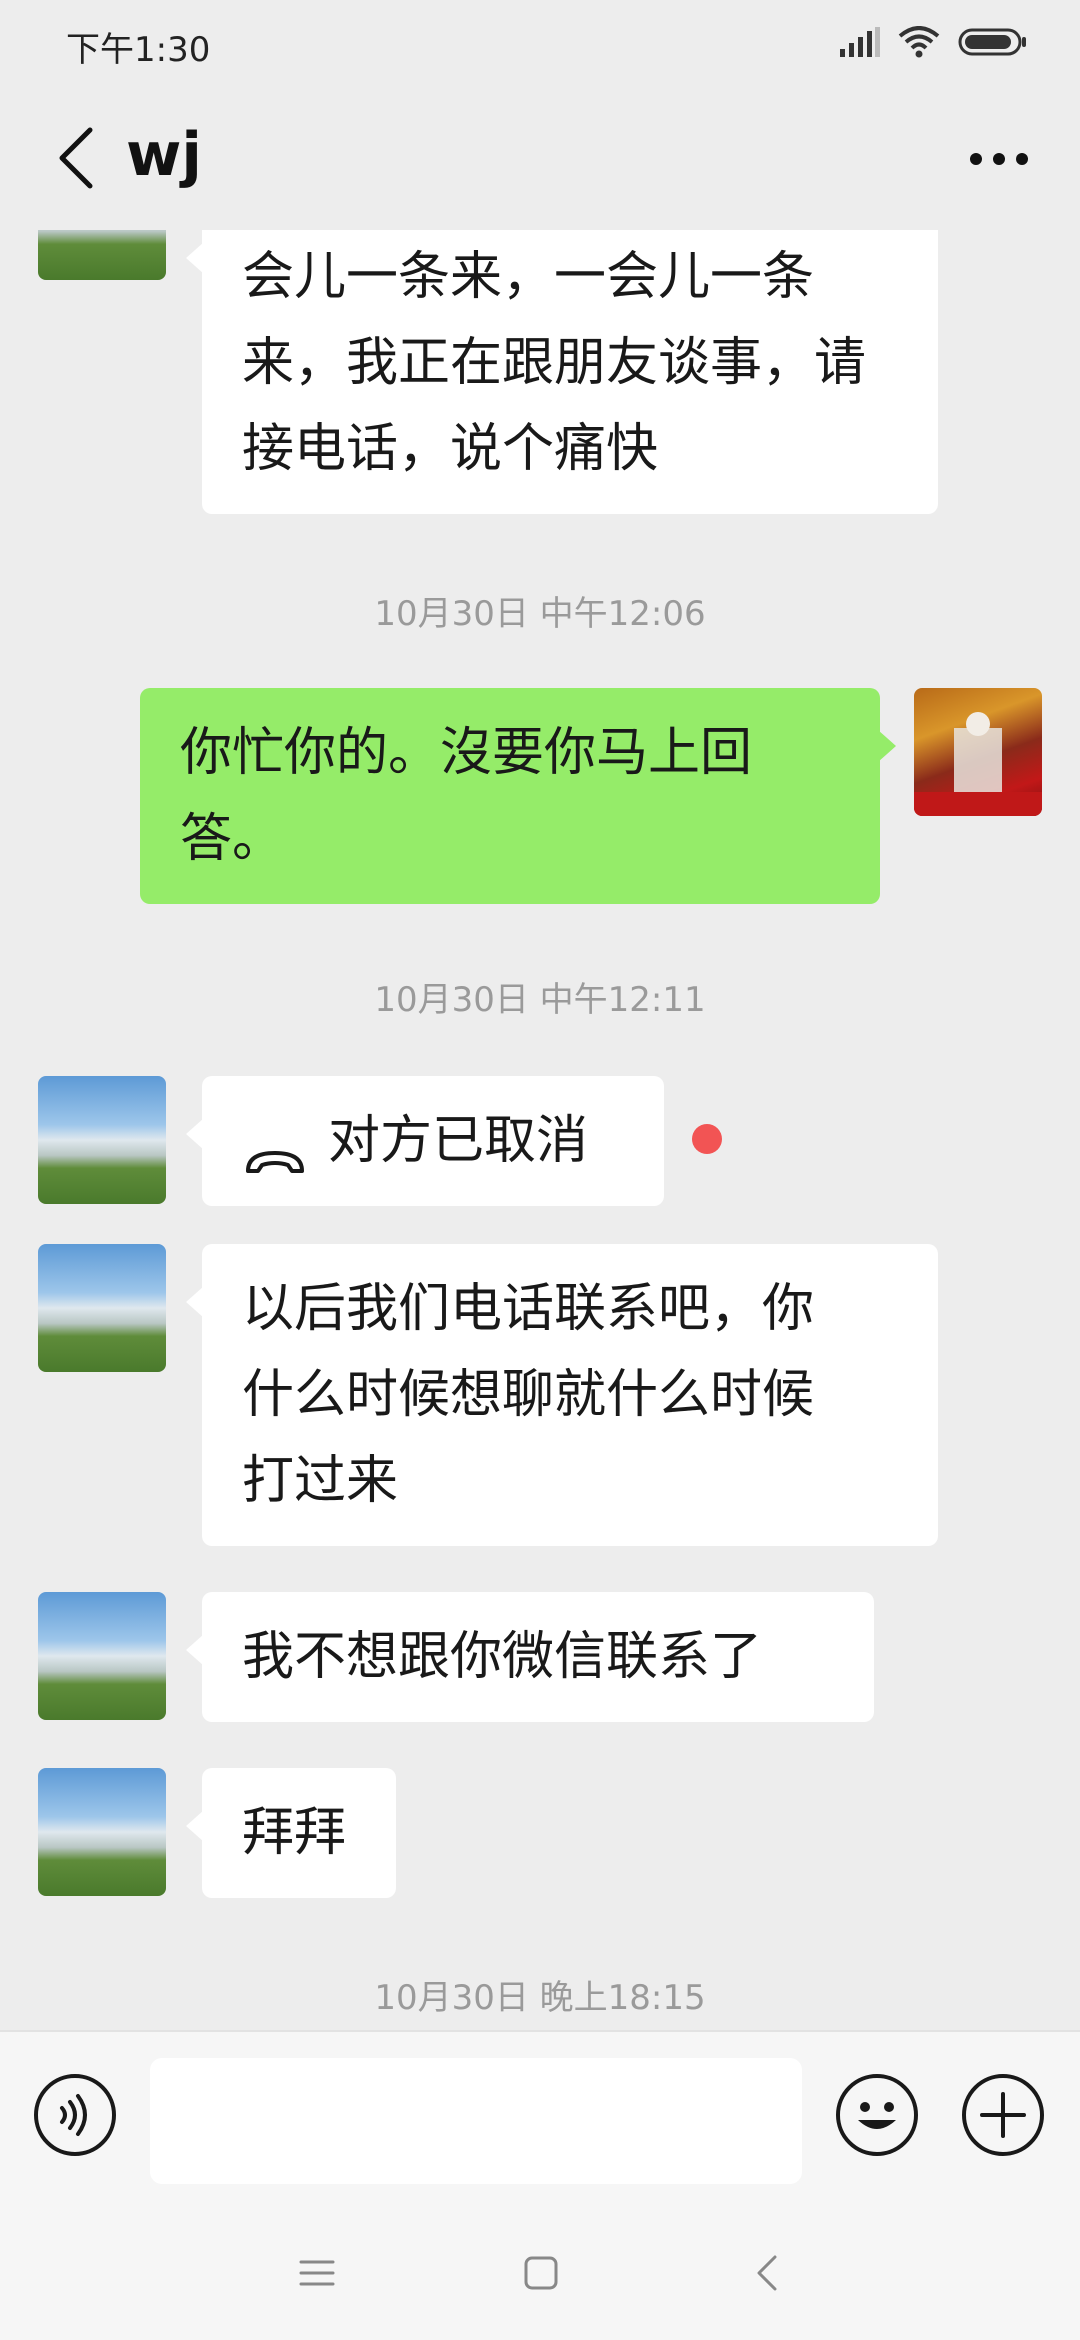 Image resolution: width=1080 pixels, height=2340 pixels. Describe the element at coordinates (860, 44) in the screenshot. I see `signal-icon` at that location.